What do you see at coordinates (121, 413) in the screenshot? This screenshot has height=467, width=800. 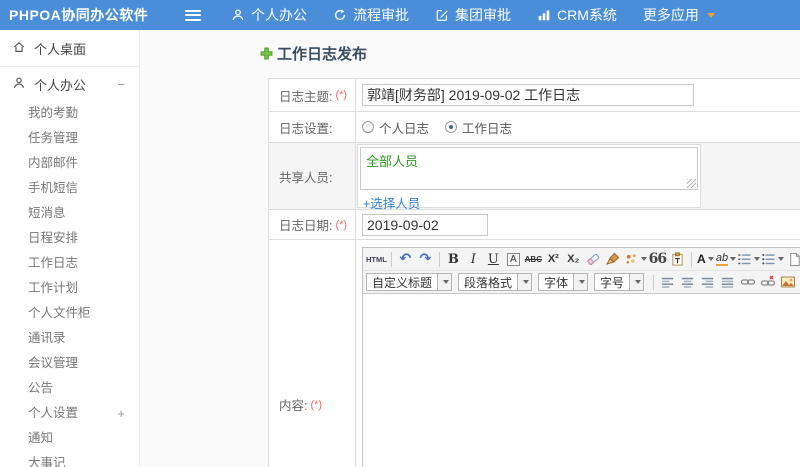 I see `expand-icon: +` at bounding box center [121, 413].